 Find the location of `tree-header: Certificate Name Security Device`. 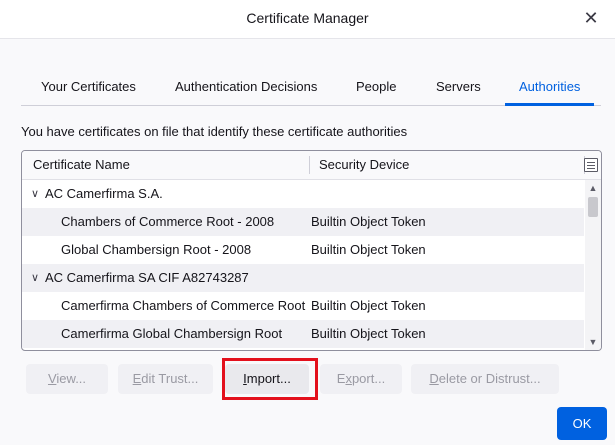

tree-header: Certificate Name Security Device is located at coordinates (311, 165).